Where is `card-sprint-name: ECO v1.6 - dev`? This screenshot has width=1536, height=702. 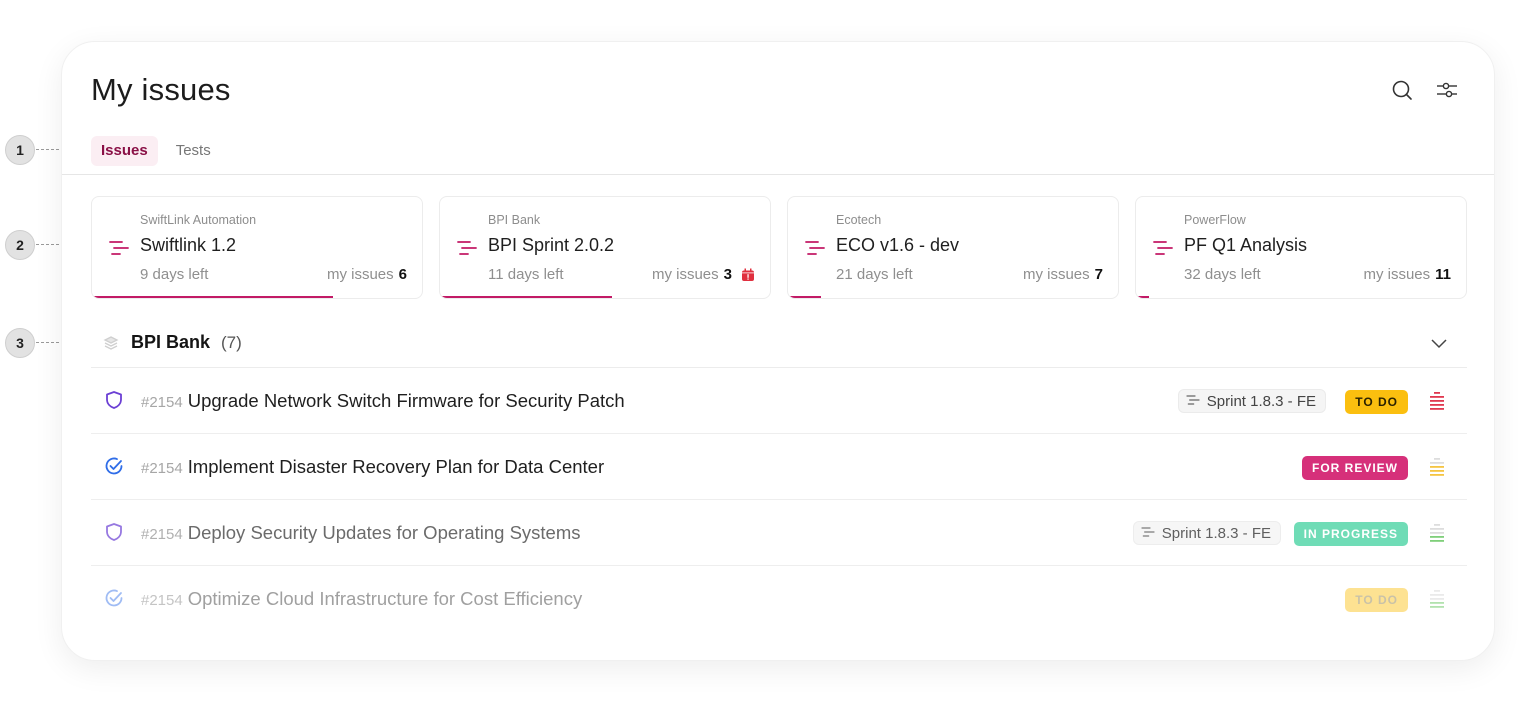
card-sprint-name: ECO v1.6 - dev is located at coordinates (898, 245).